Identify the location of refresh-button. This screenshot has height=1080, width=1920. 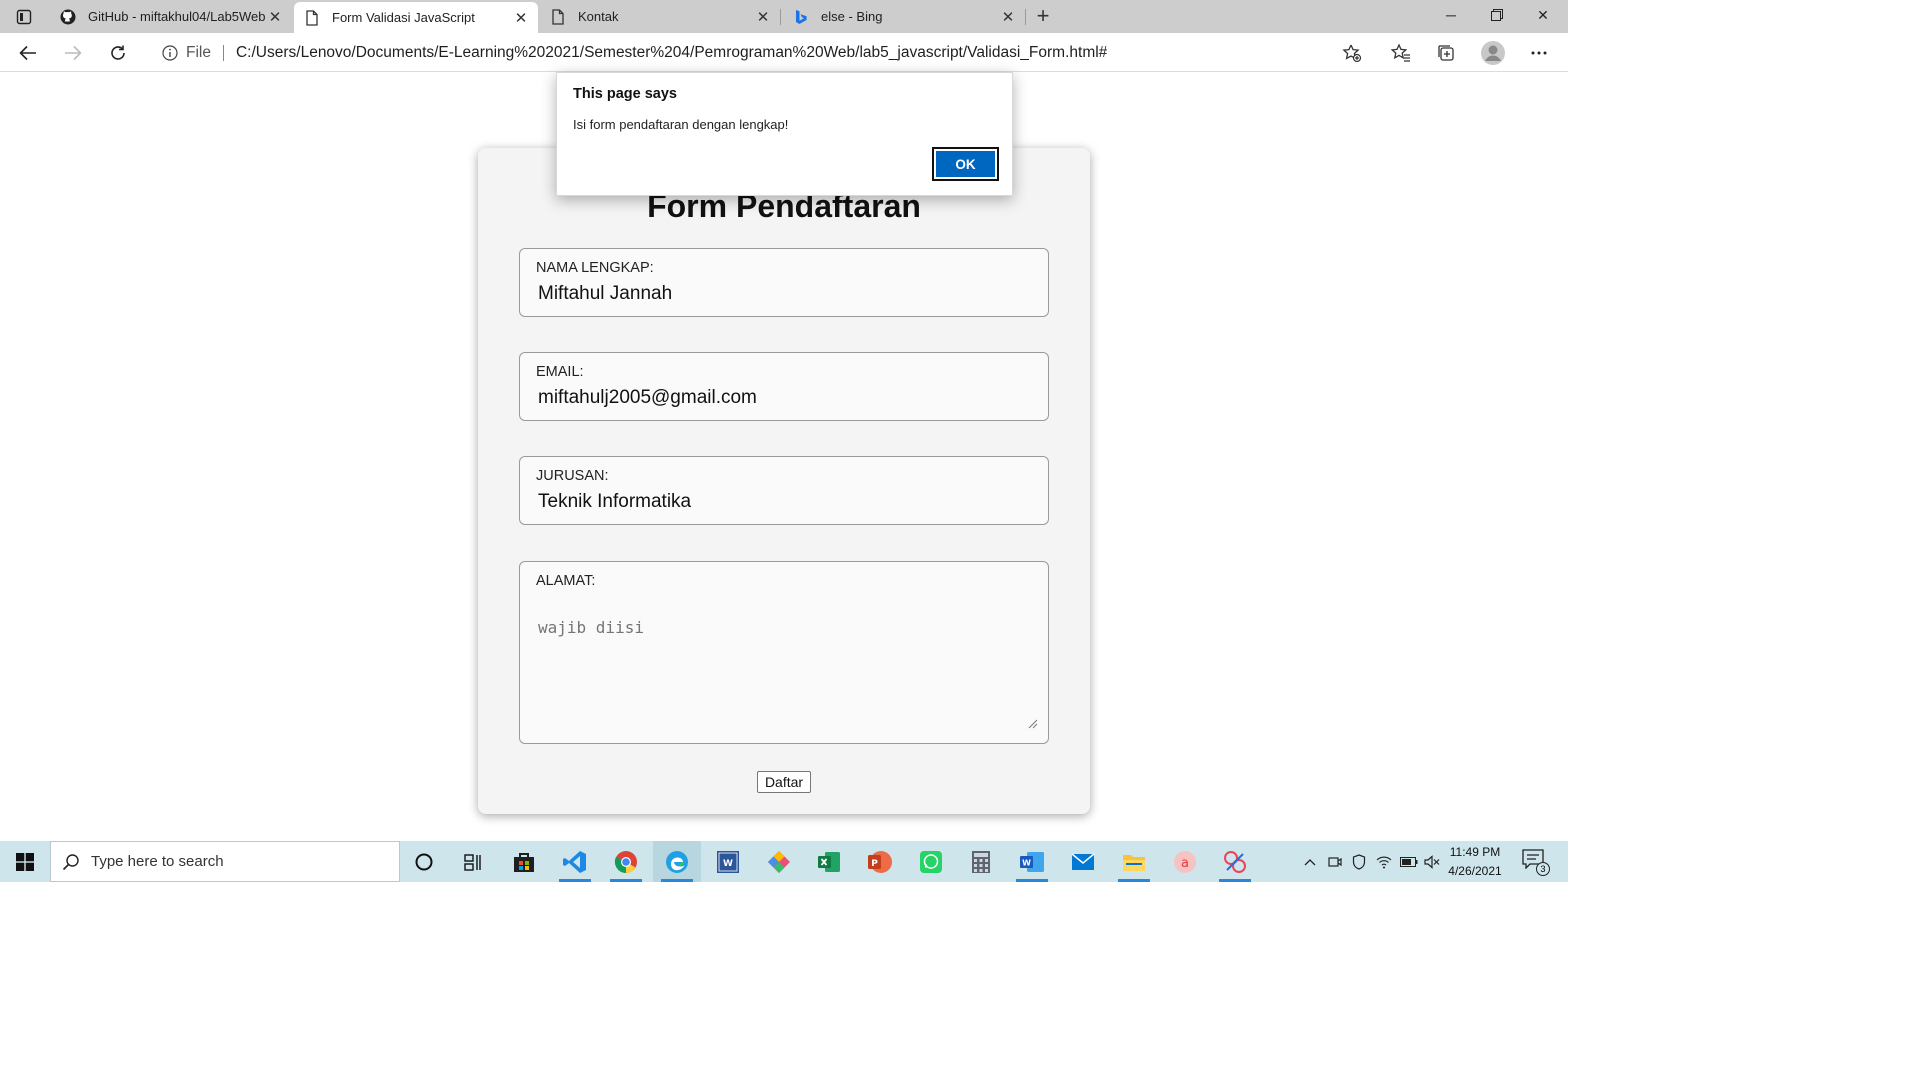
(118, 53).